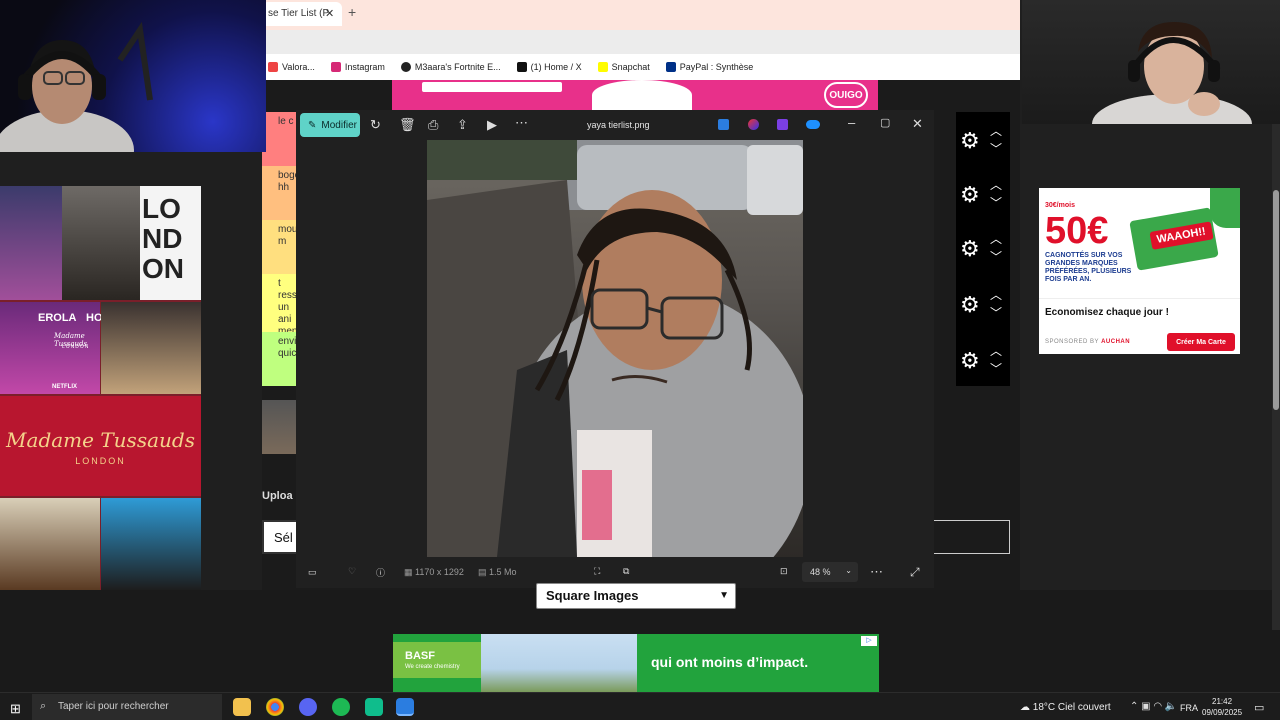 Image resolution: width=1280 pixels, height=720 pixels. I want to click on bookmark-snapchat: Snapchat, so click(623, 67).